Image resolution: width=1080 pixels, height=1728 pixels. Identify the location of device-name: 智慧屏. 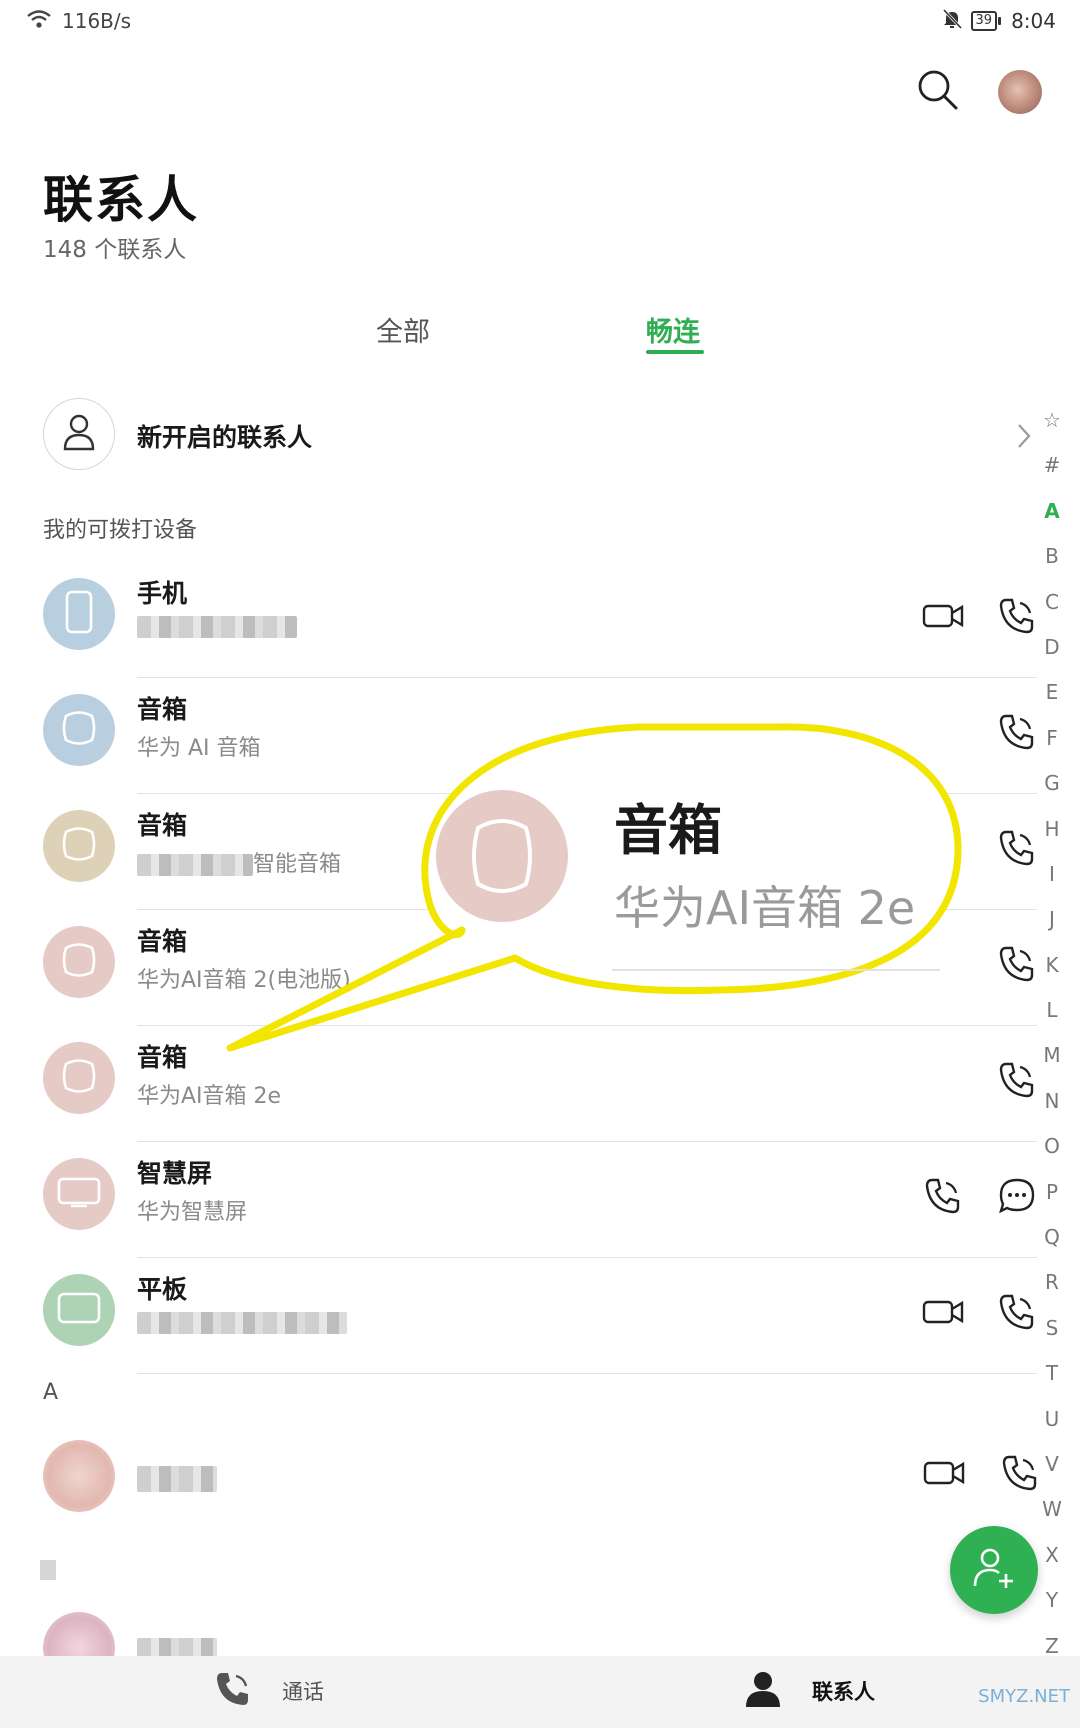
(175, 1173).